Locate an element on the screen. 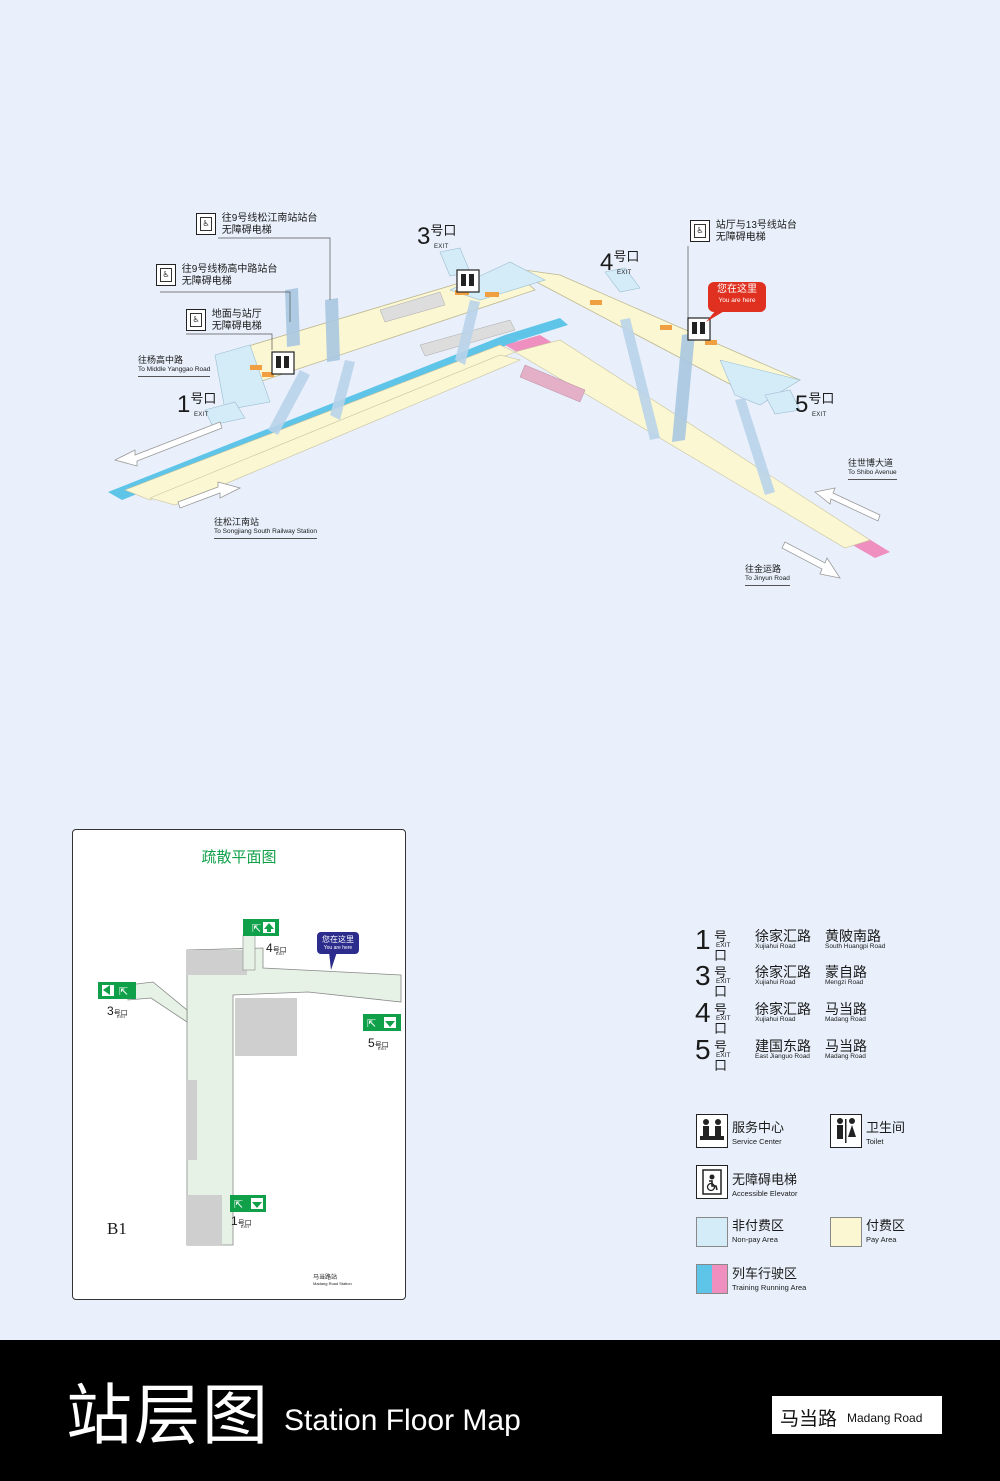 Image resolution: width=1000 pixels, height=1481 pixels. direction-songjiang: 往松江南站 To Songjiang South Railway Station is located at coordinates (265, 528).